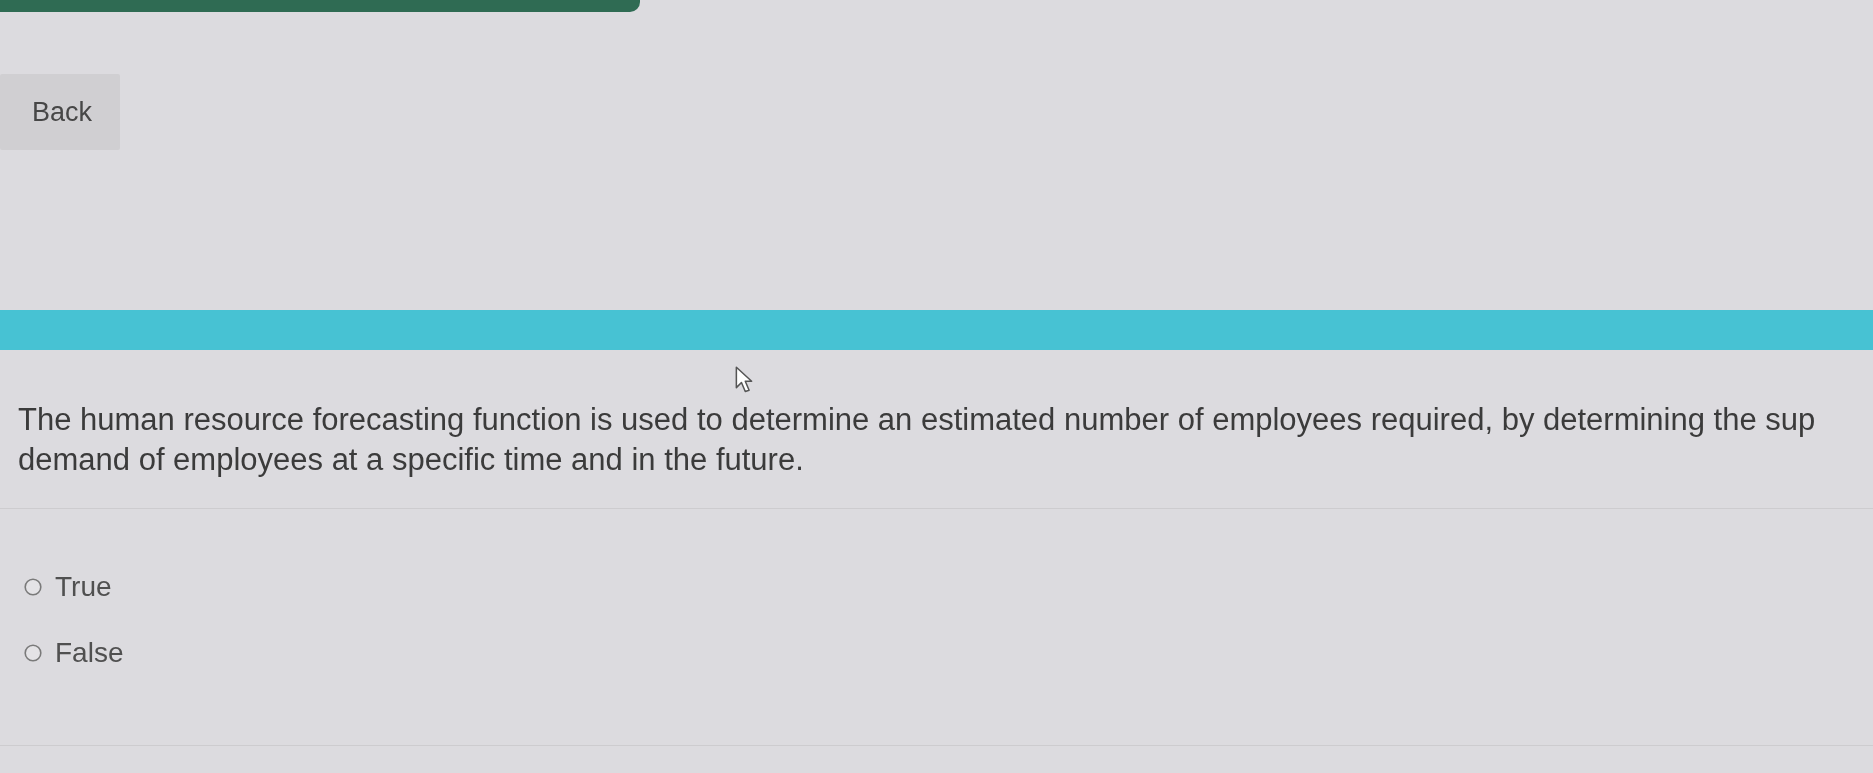  What do you see at coordinates (83, 587) in the screenshot?
I see `option-label: True` at bounding box center [83, 587].